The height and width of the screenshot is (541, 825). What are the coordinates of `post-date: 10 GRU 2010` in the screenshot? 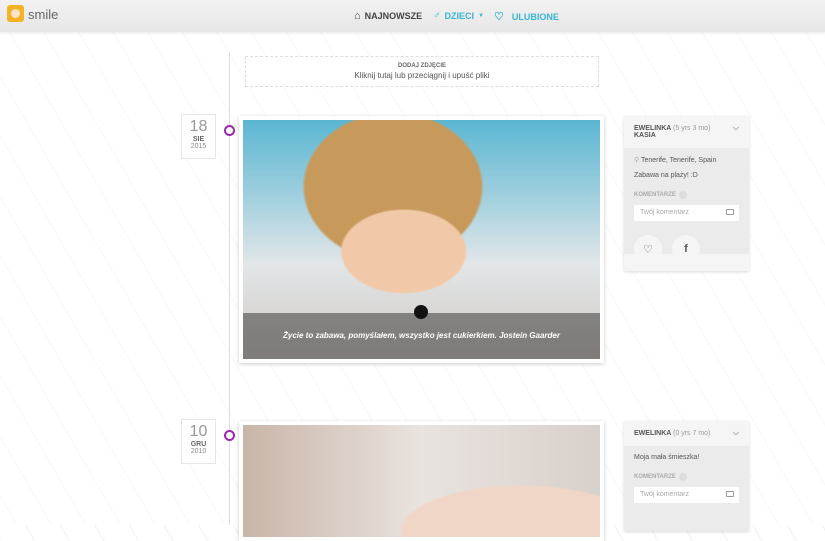 It's located at (198, 441).